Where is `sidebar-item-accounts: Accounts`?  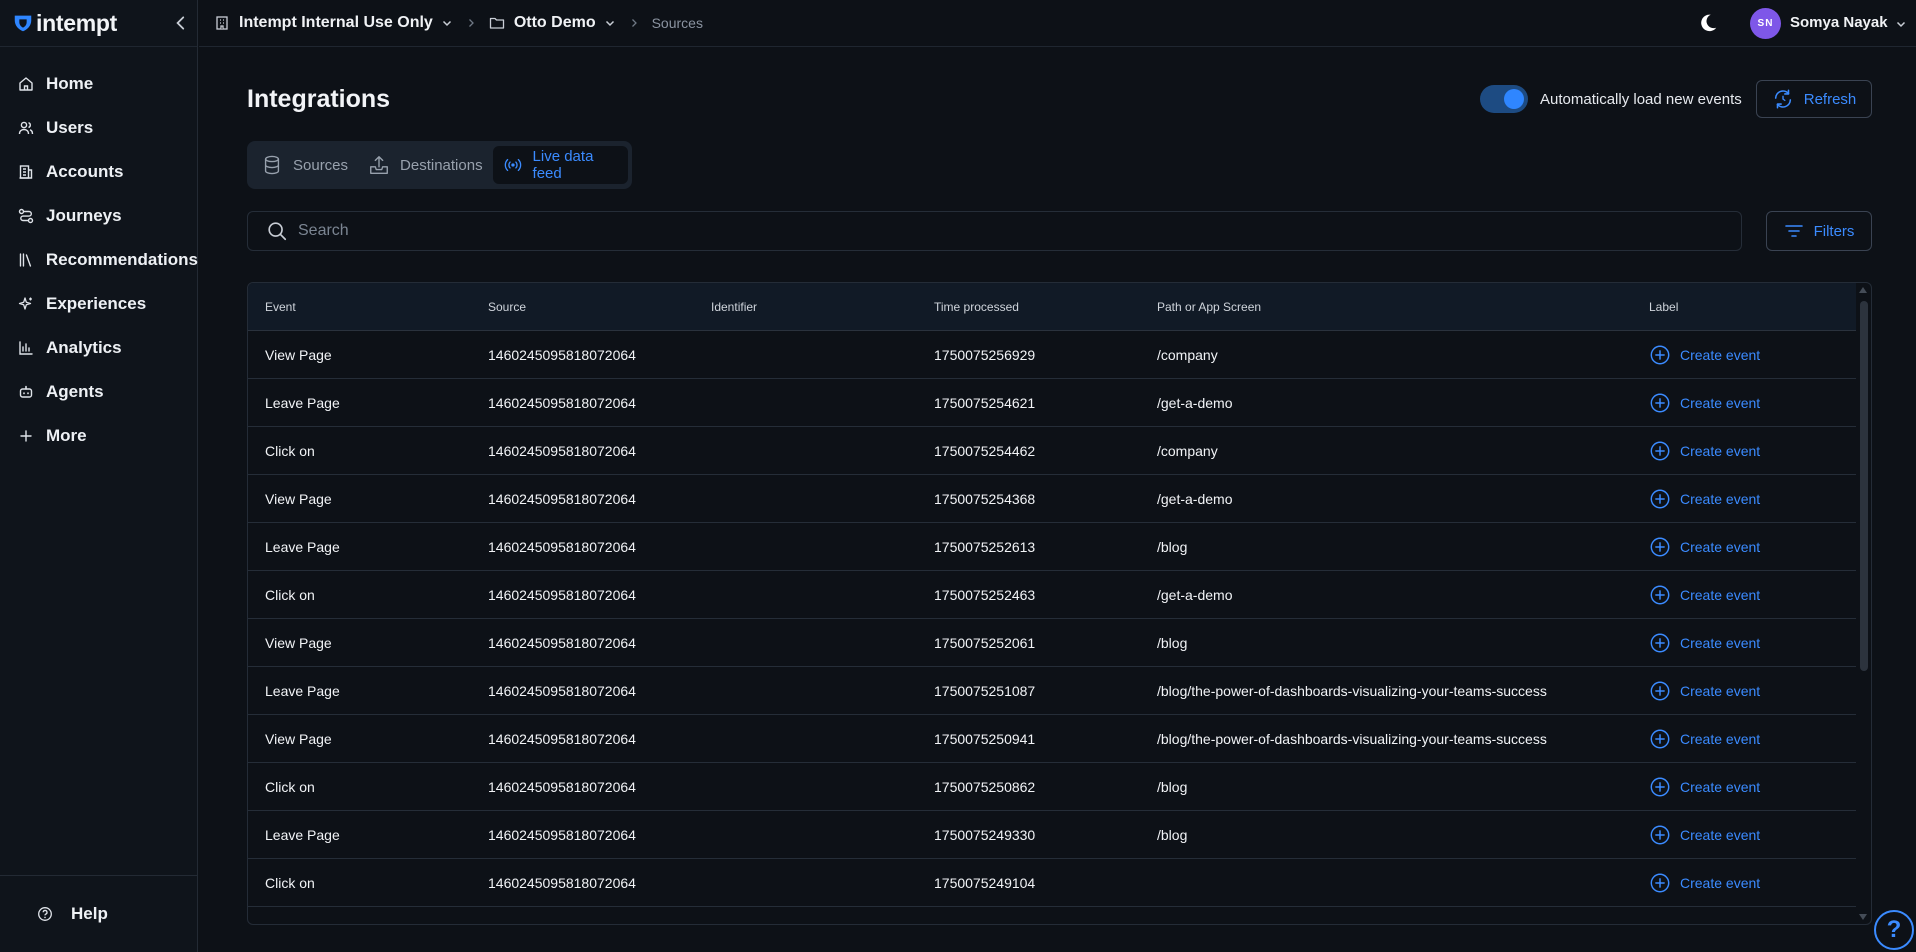 sidebar-item-accounts: Accounts is located at coordinates (99, 172).